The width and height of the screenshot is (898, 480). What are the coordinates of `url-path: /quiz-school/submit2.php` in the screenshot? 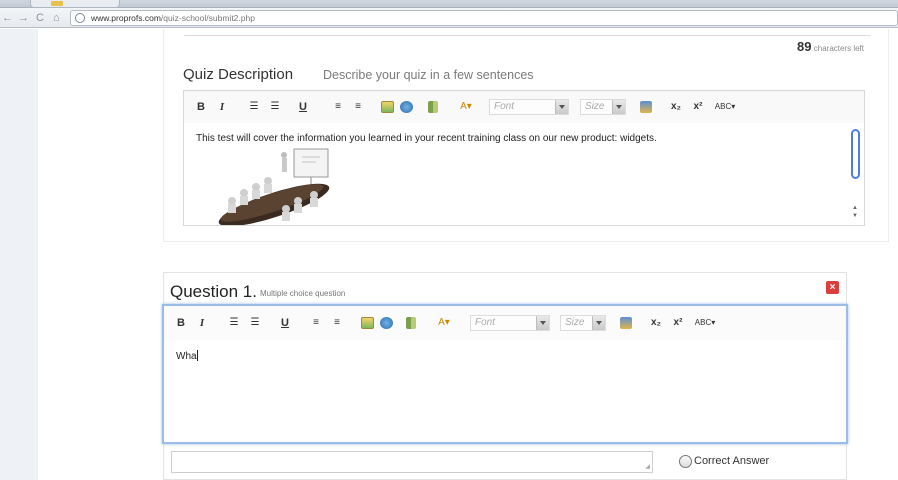 It's located at (207, 18).